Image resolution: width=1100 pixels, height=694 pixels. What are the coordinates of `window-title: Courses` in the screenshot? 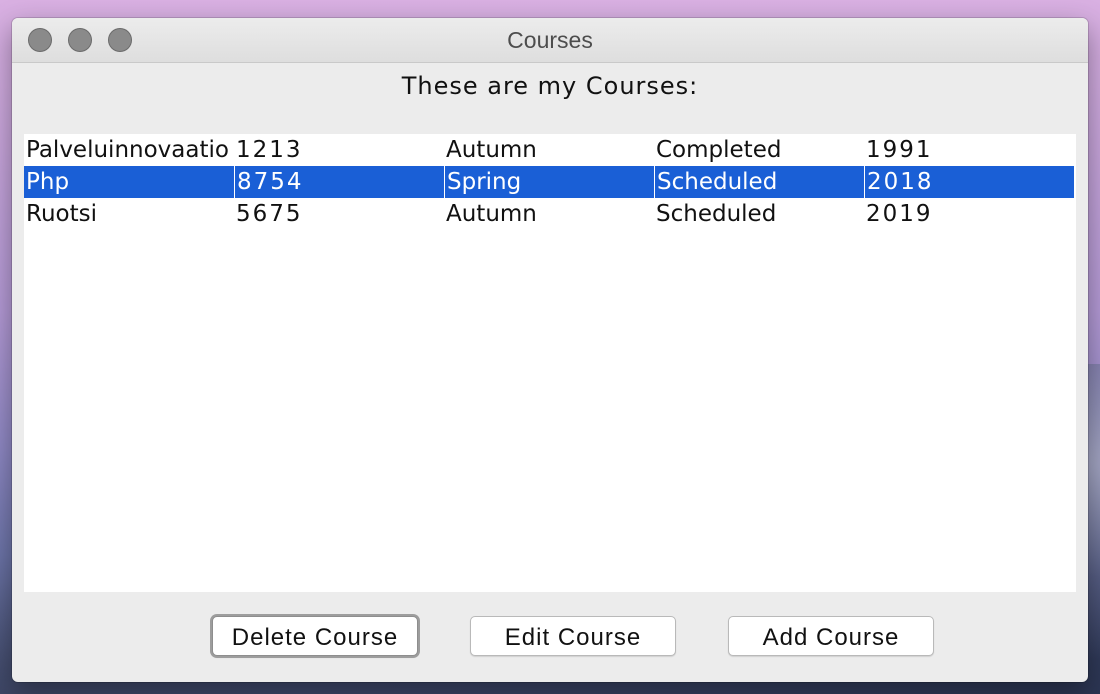 It's located at (550, 40).